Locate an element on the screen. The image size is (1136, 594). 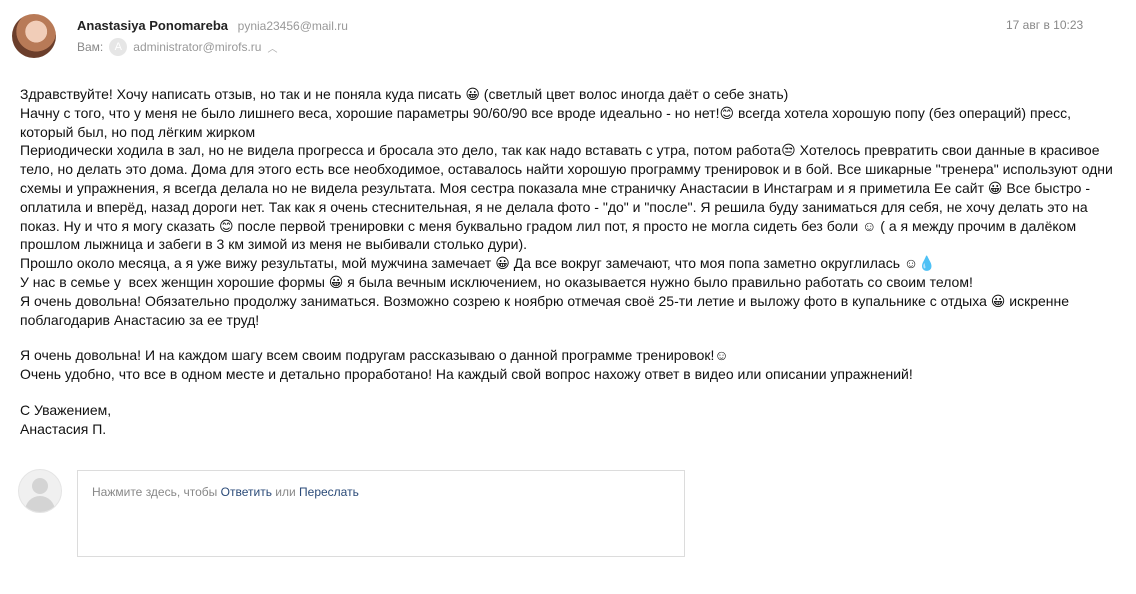
reply-link: Ответить is located at coordinates (246, 492).